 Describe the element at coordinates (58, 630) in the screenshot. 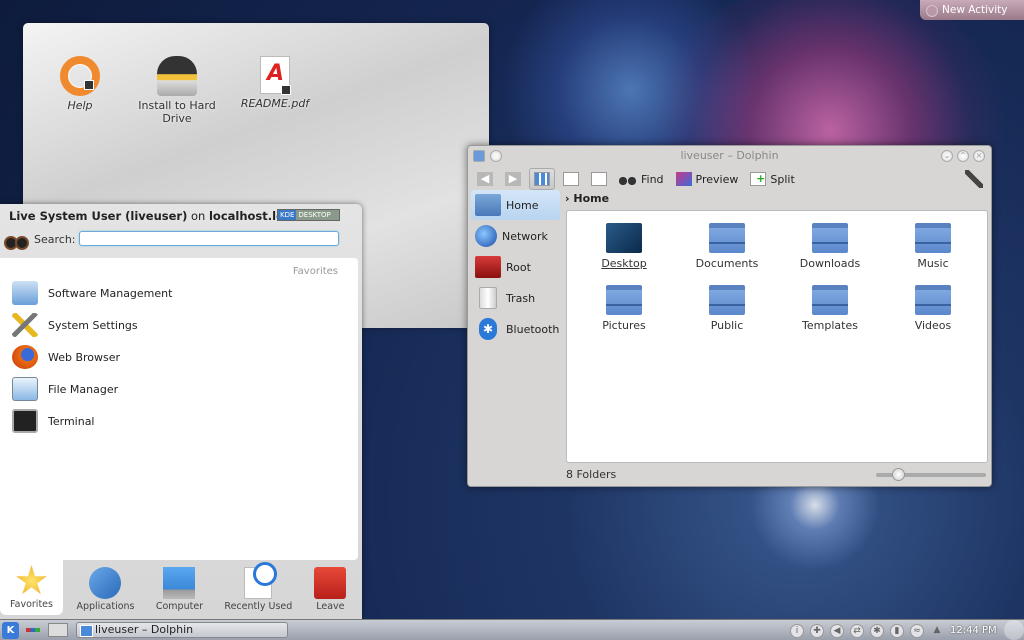

I see `pager` at that location.